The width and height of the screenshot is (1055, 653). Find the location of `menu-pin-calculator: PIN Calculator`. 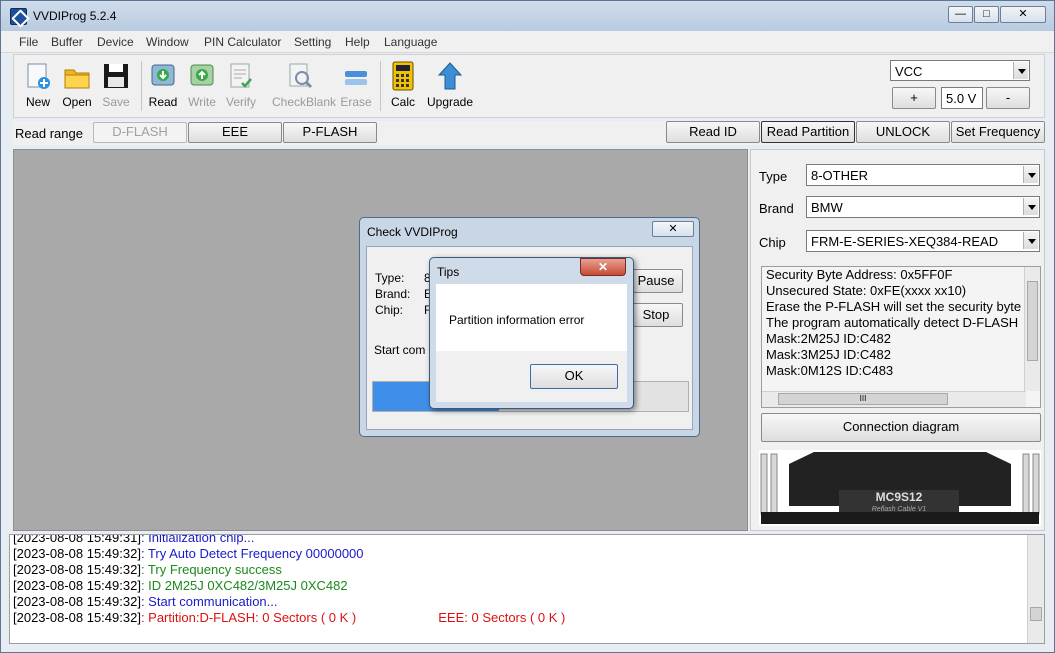

menu-pin-calculator: PIN Calculator is located at coordinates (242, 42).